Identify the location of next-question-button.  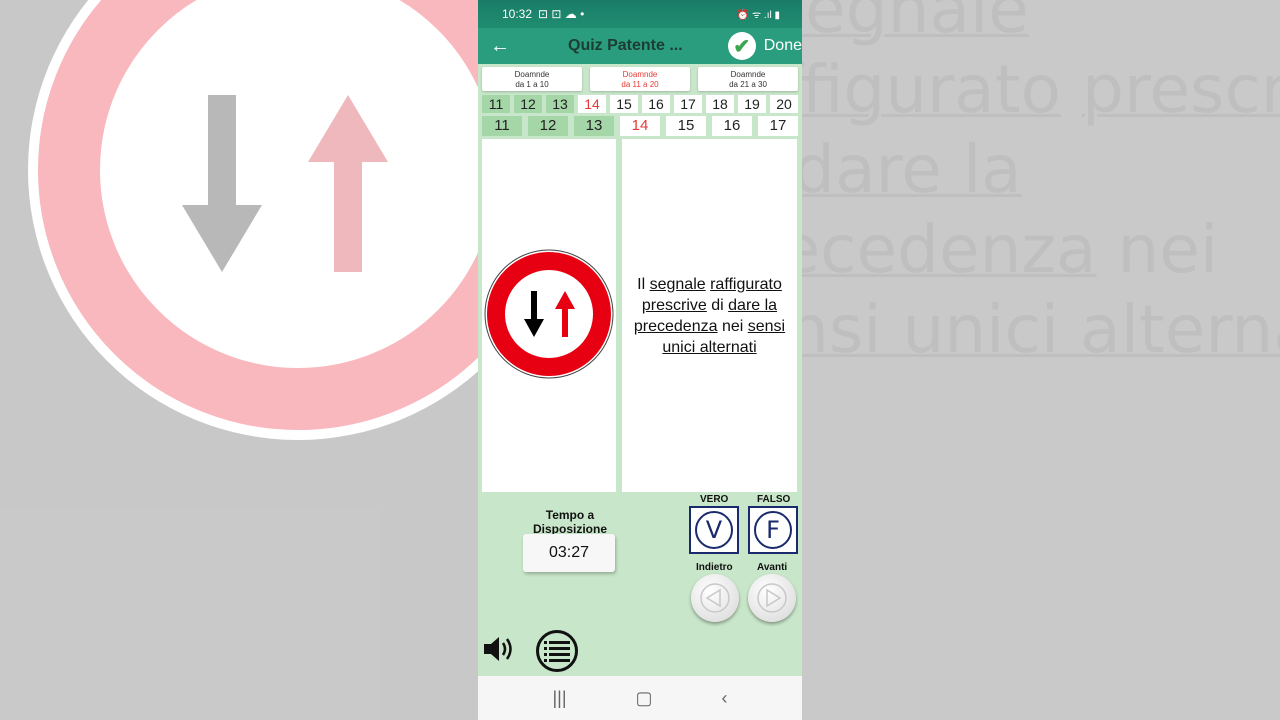
(772, 598).